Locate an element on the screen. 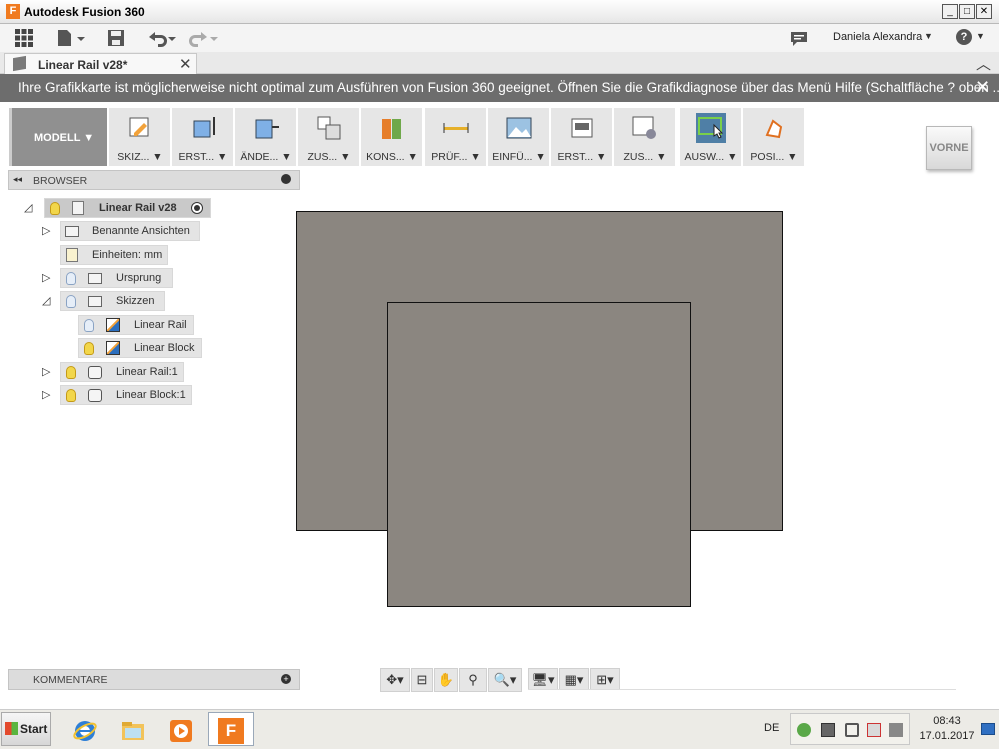  help-icon: ? is located at coordinates (964, 37).